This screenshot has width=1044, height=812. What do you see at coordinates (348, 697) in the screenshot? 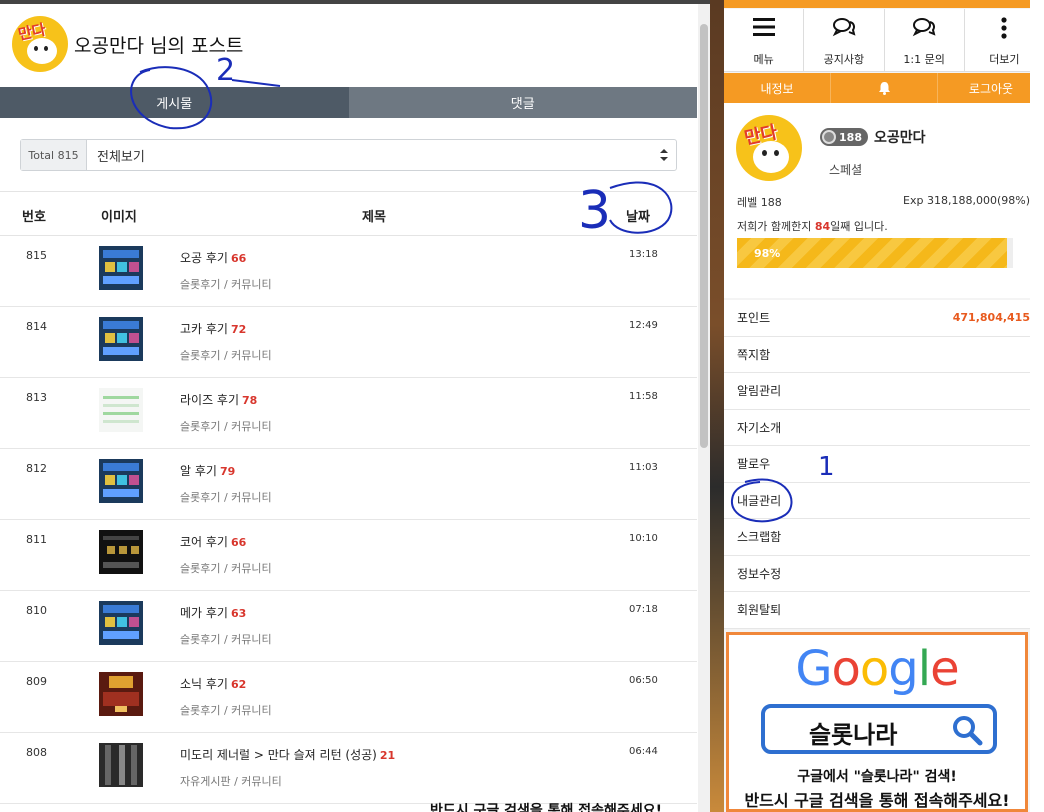
I see `table-row: 809 소닉 후기 62 슬롯후기 / 커뮤니티 06:50` at bounding box center [348, 697].